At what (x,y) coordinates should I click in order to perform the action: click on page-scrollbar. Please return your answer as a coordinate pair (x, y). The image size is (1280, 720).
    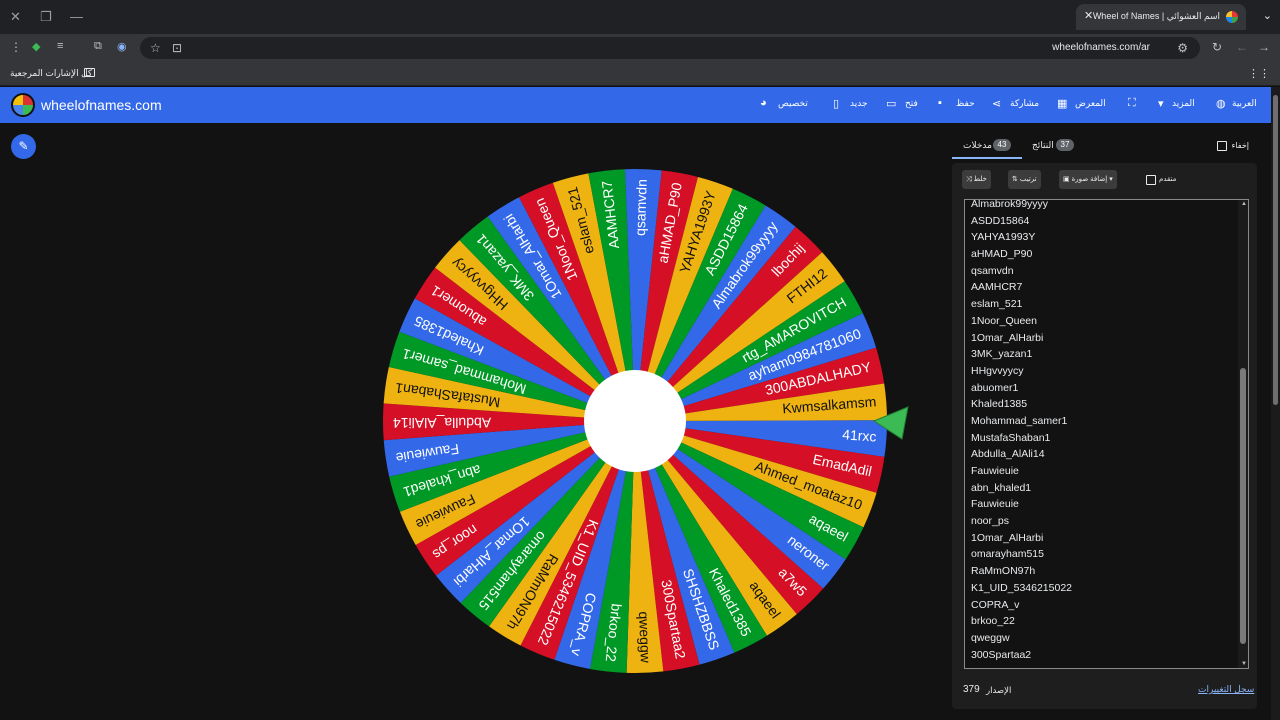
    Looking at the image, I should click on (1275, 403).